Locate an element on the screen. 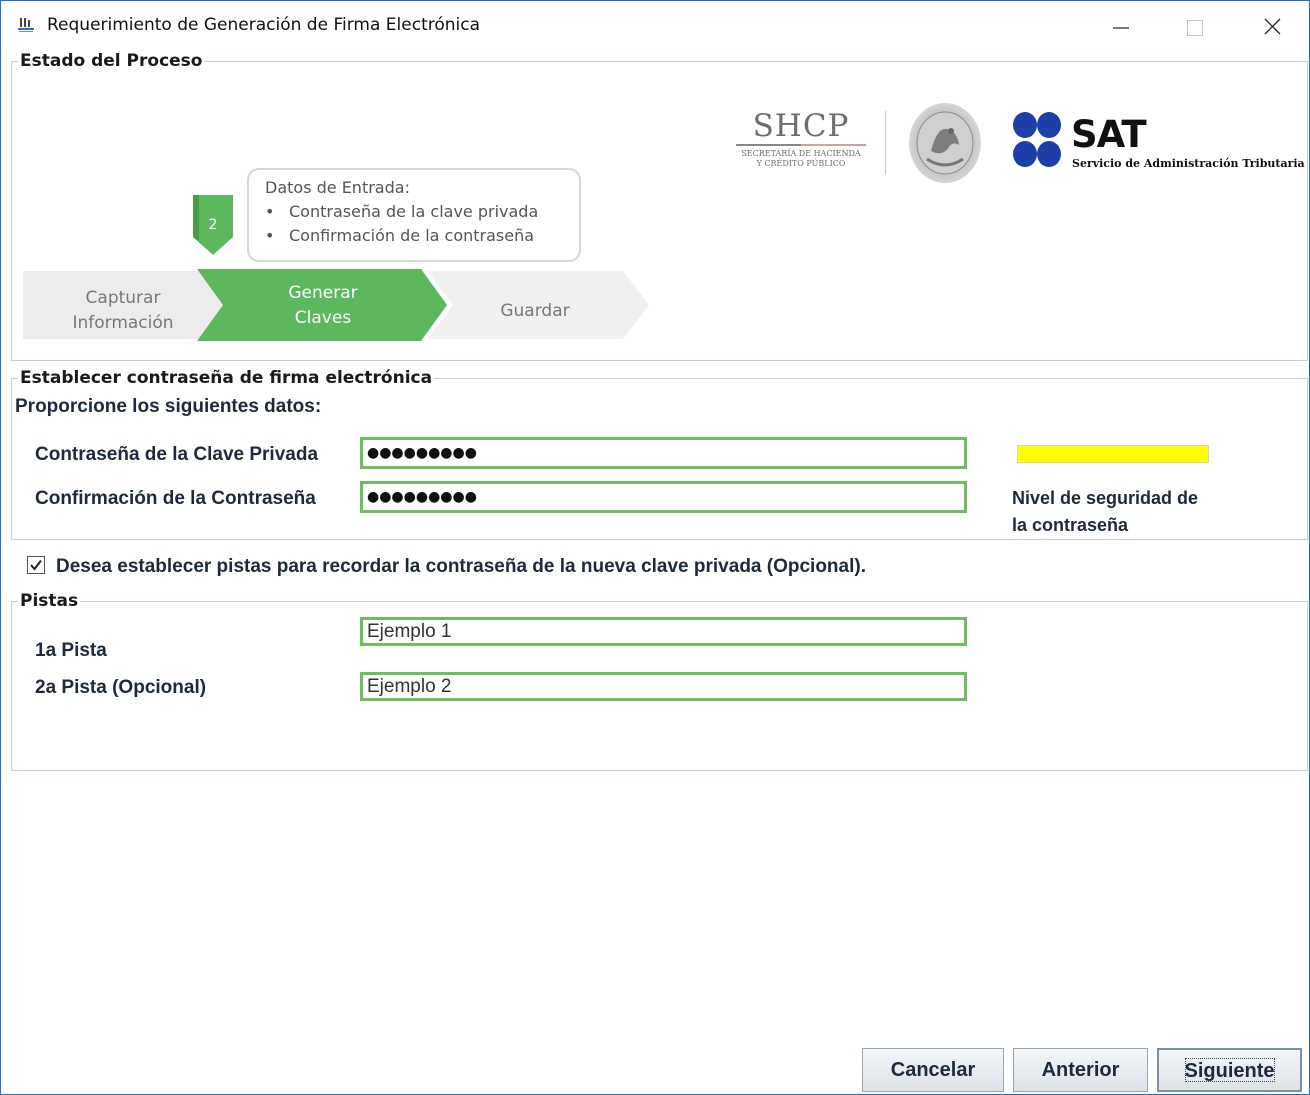 The height and width of the screenshot is (1095, 1310). confirm-password-label: Confirmación de la Contraseña is located at coordinates (175, 498).